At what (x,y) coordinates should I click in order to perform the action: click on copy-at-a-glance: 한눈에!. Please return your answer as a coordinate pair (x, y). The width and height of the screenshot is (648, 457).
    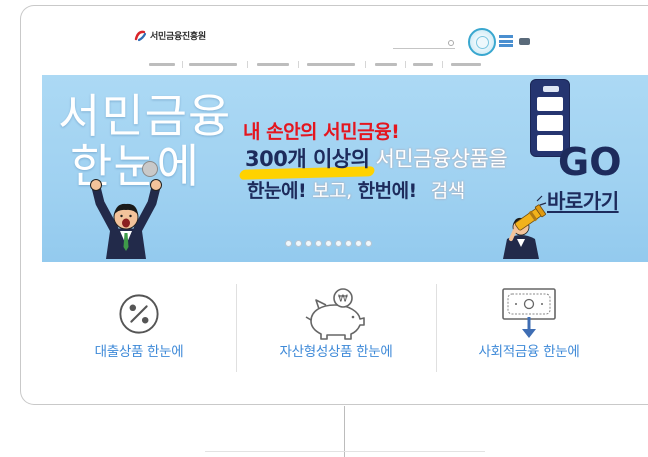
    Looking at the image, I should click on (277, 191).